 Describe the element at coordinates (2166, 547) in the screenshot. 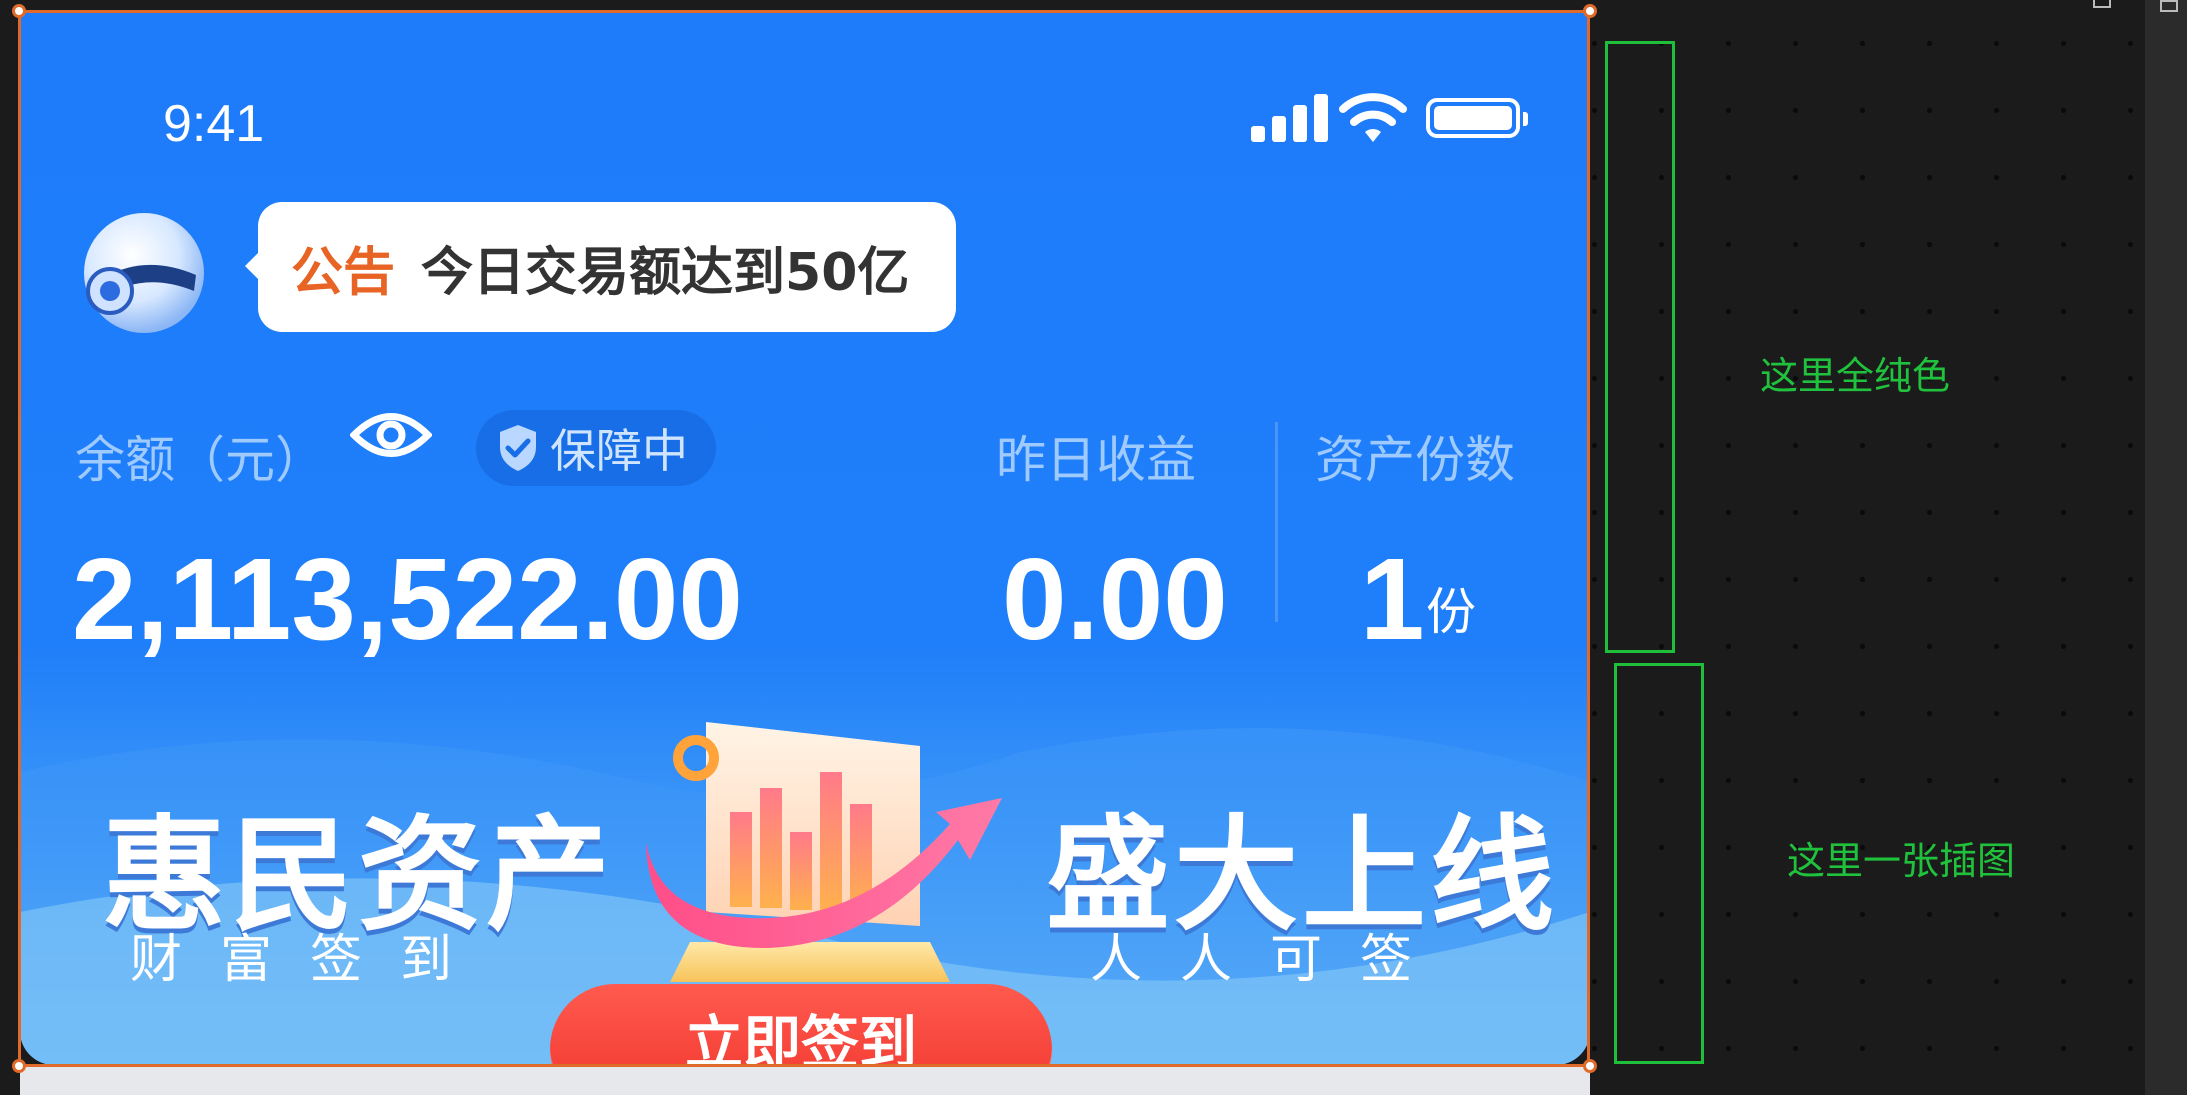

I see `right-panel-strip` at that location.